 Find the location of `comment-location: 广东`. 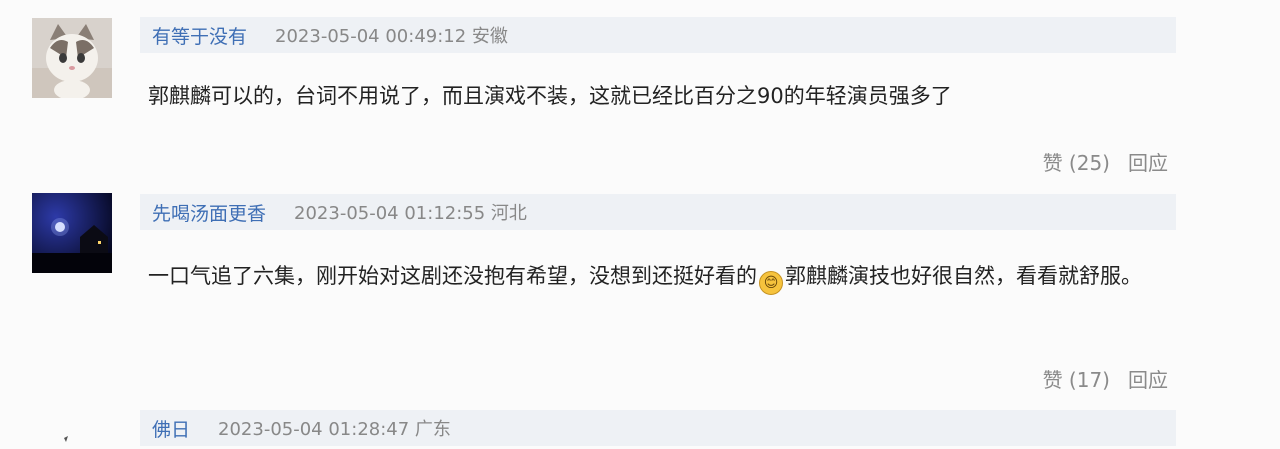

comment-location: 广东 is located at coordinates (432, 429).